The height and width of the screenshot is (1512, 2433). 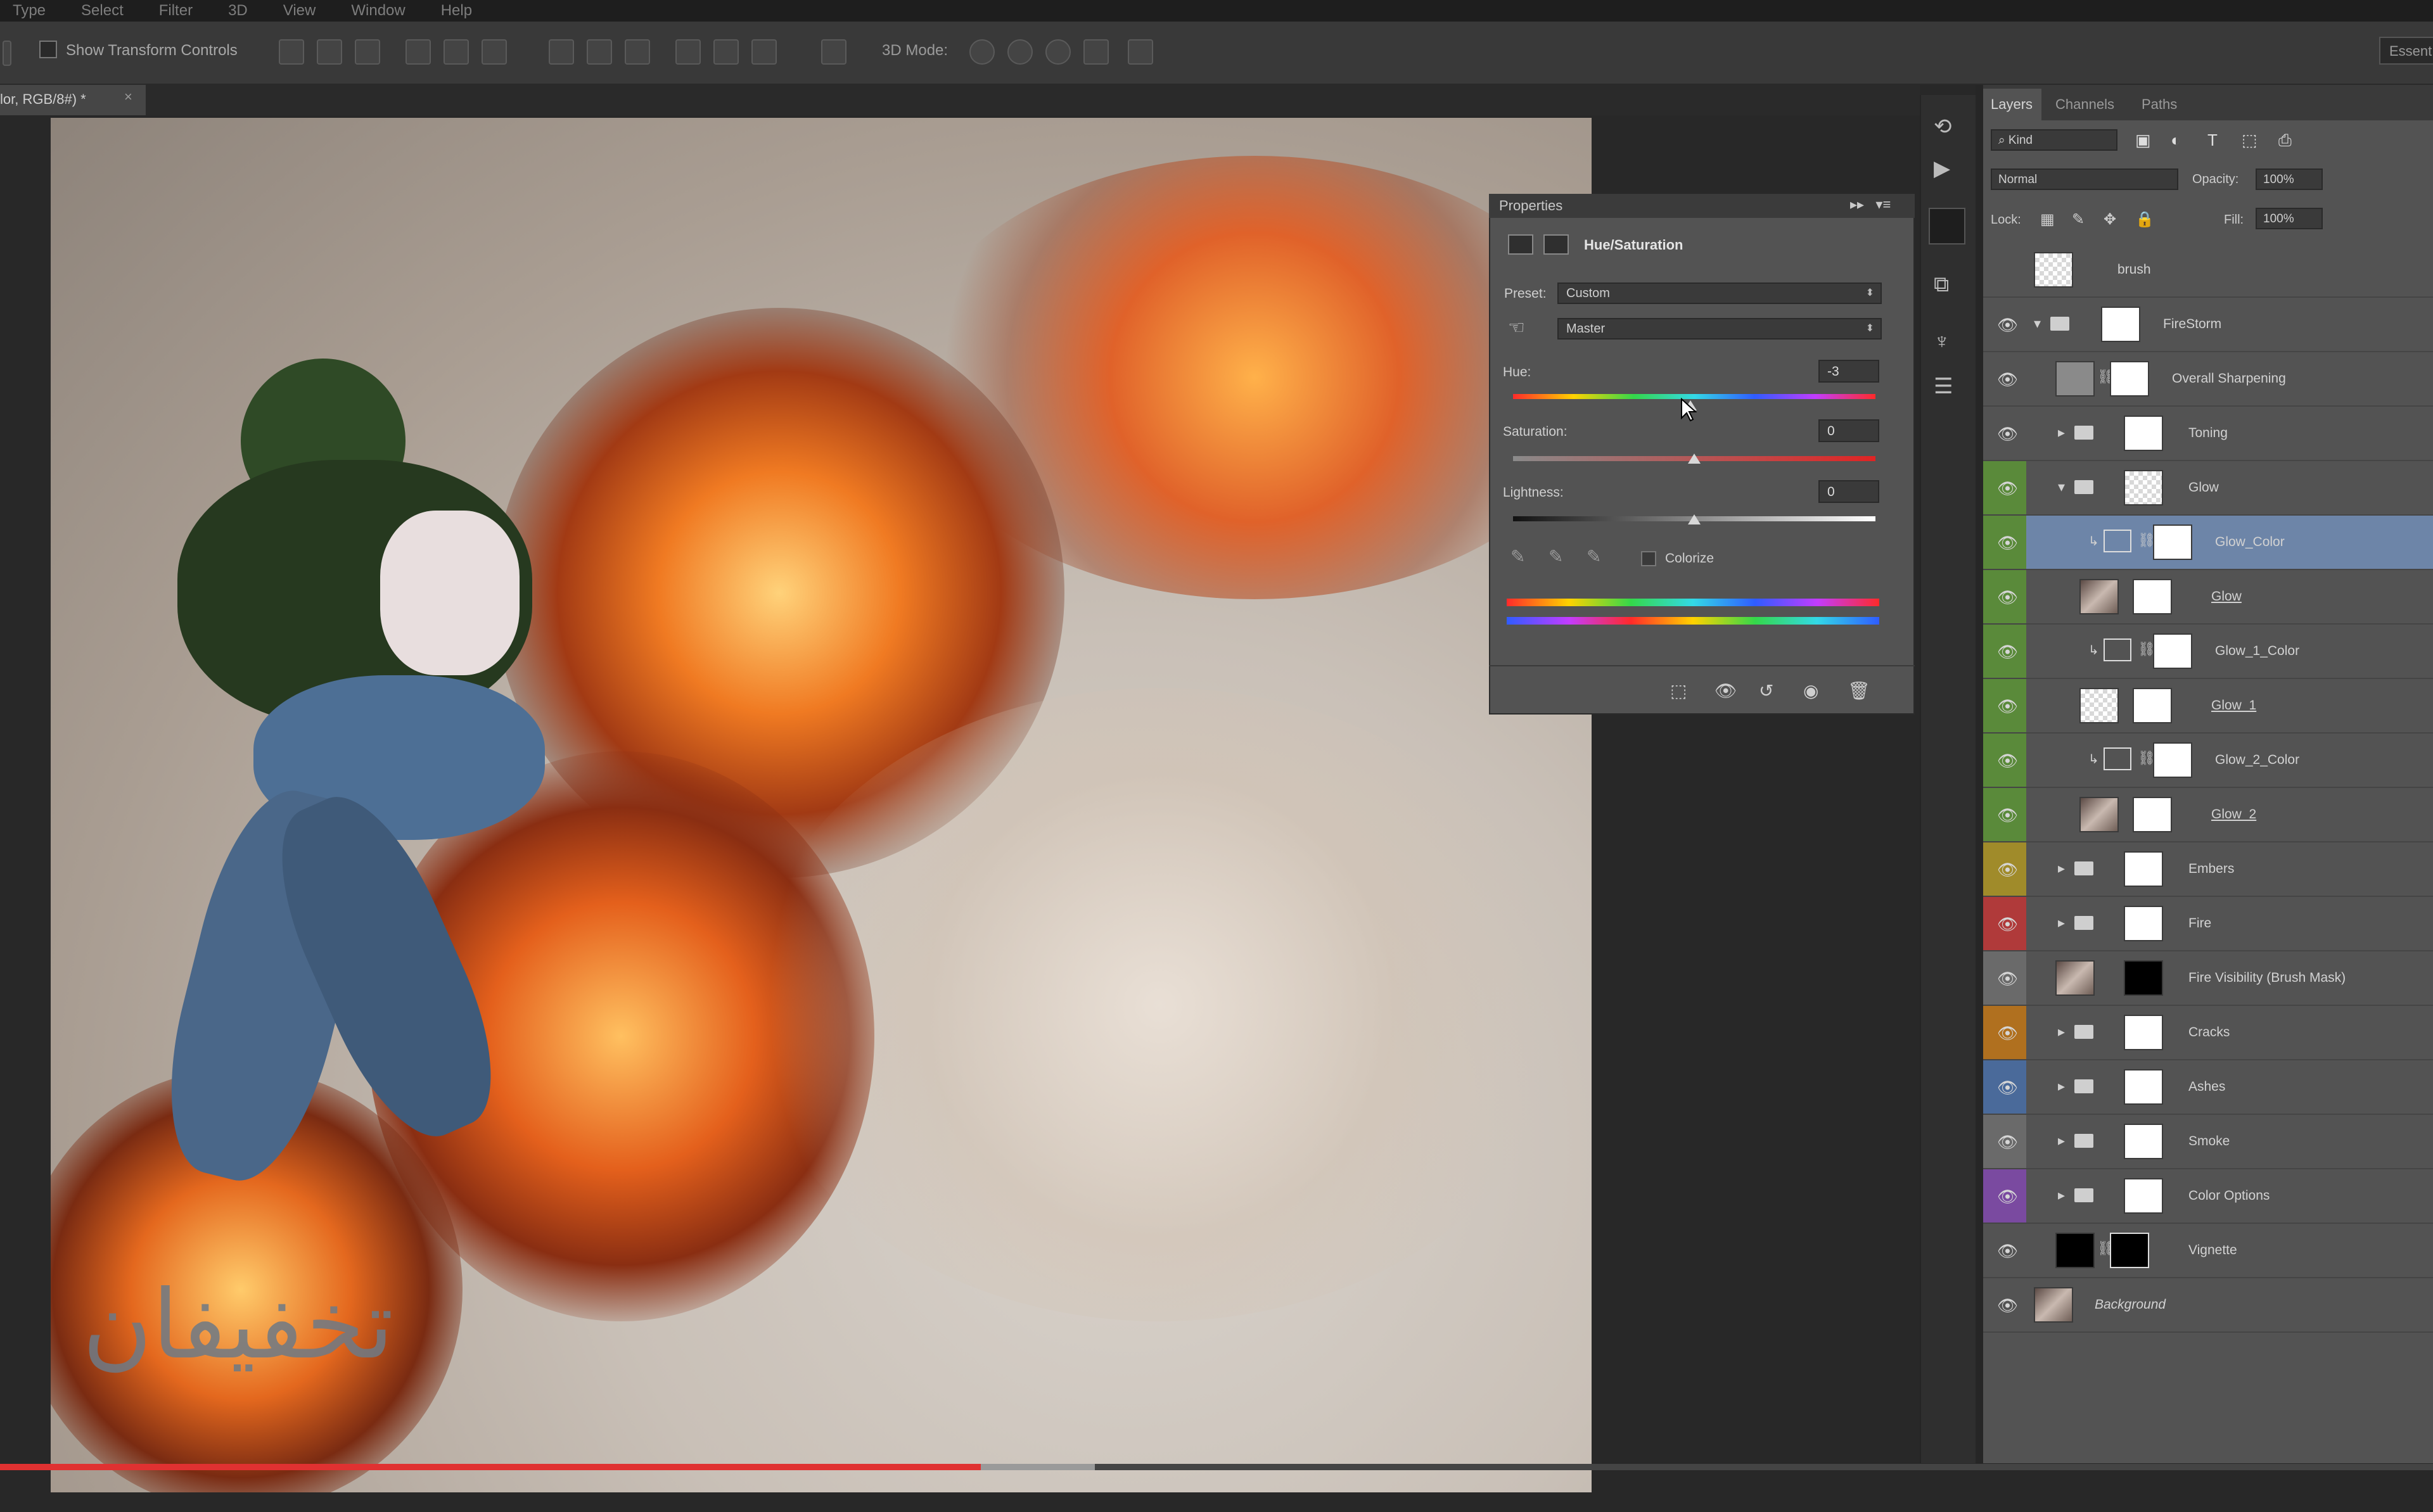 What do you see at coordinates (1810, 690) in the screenshot?
I see `toggle-visibility-icon: ◉` at bounding box center [1810, 690].